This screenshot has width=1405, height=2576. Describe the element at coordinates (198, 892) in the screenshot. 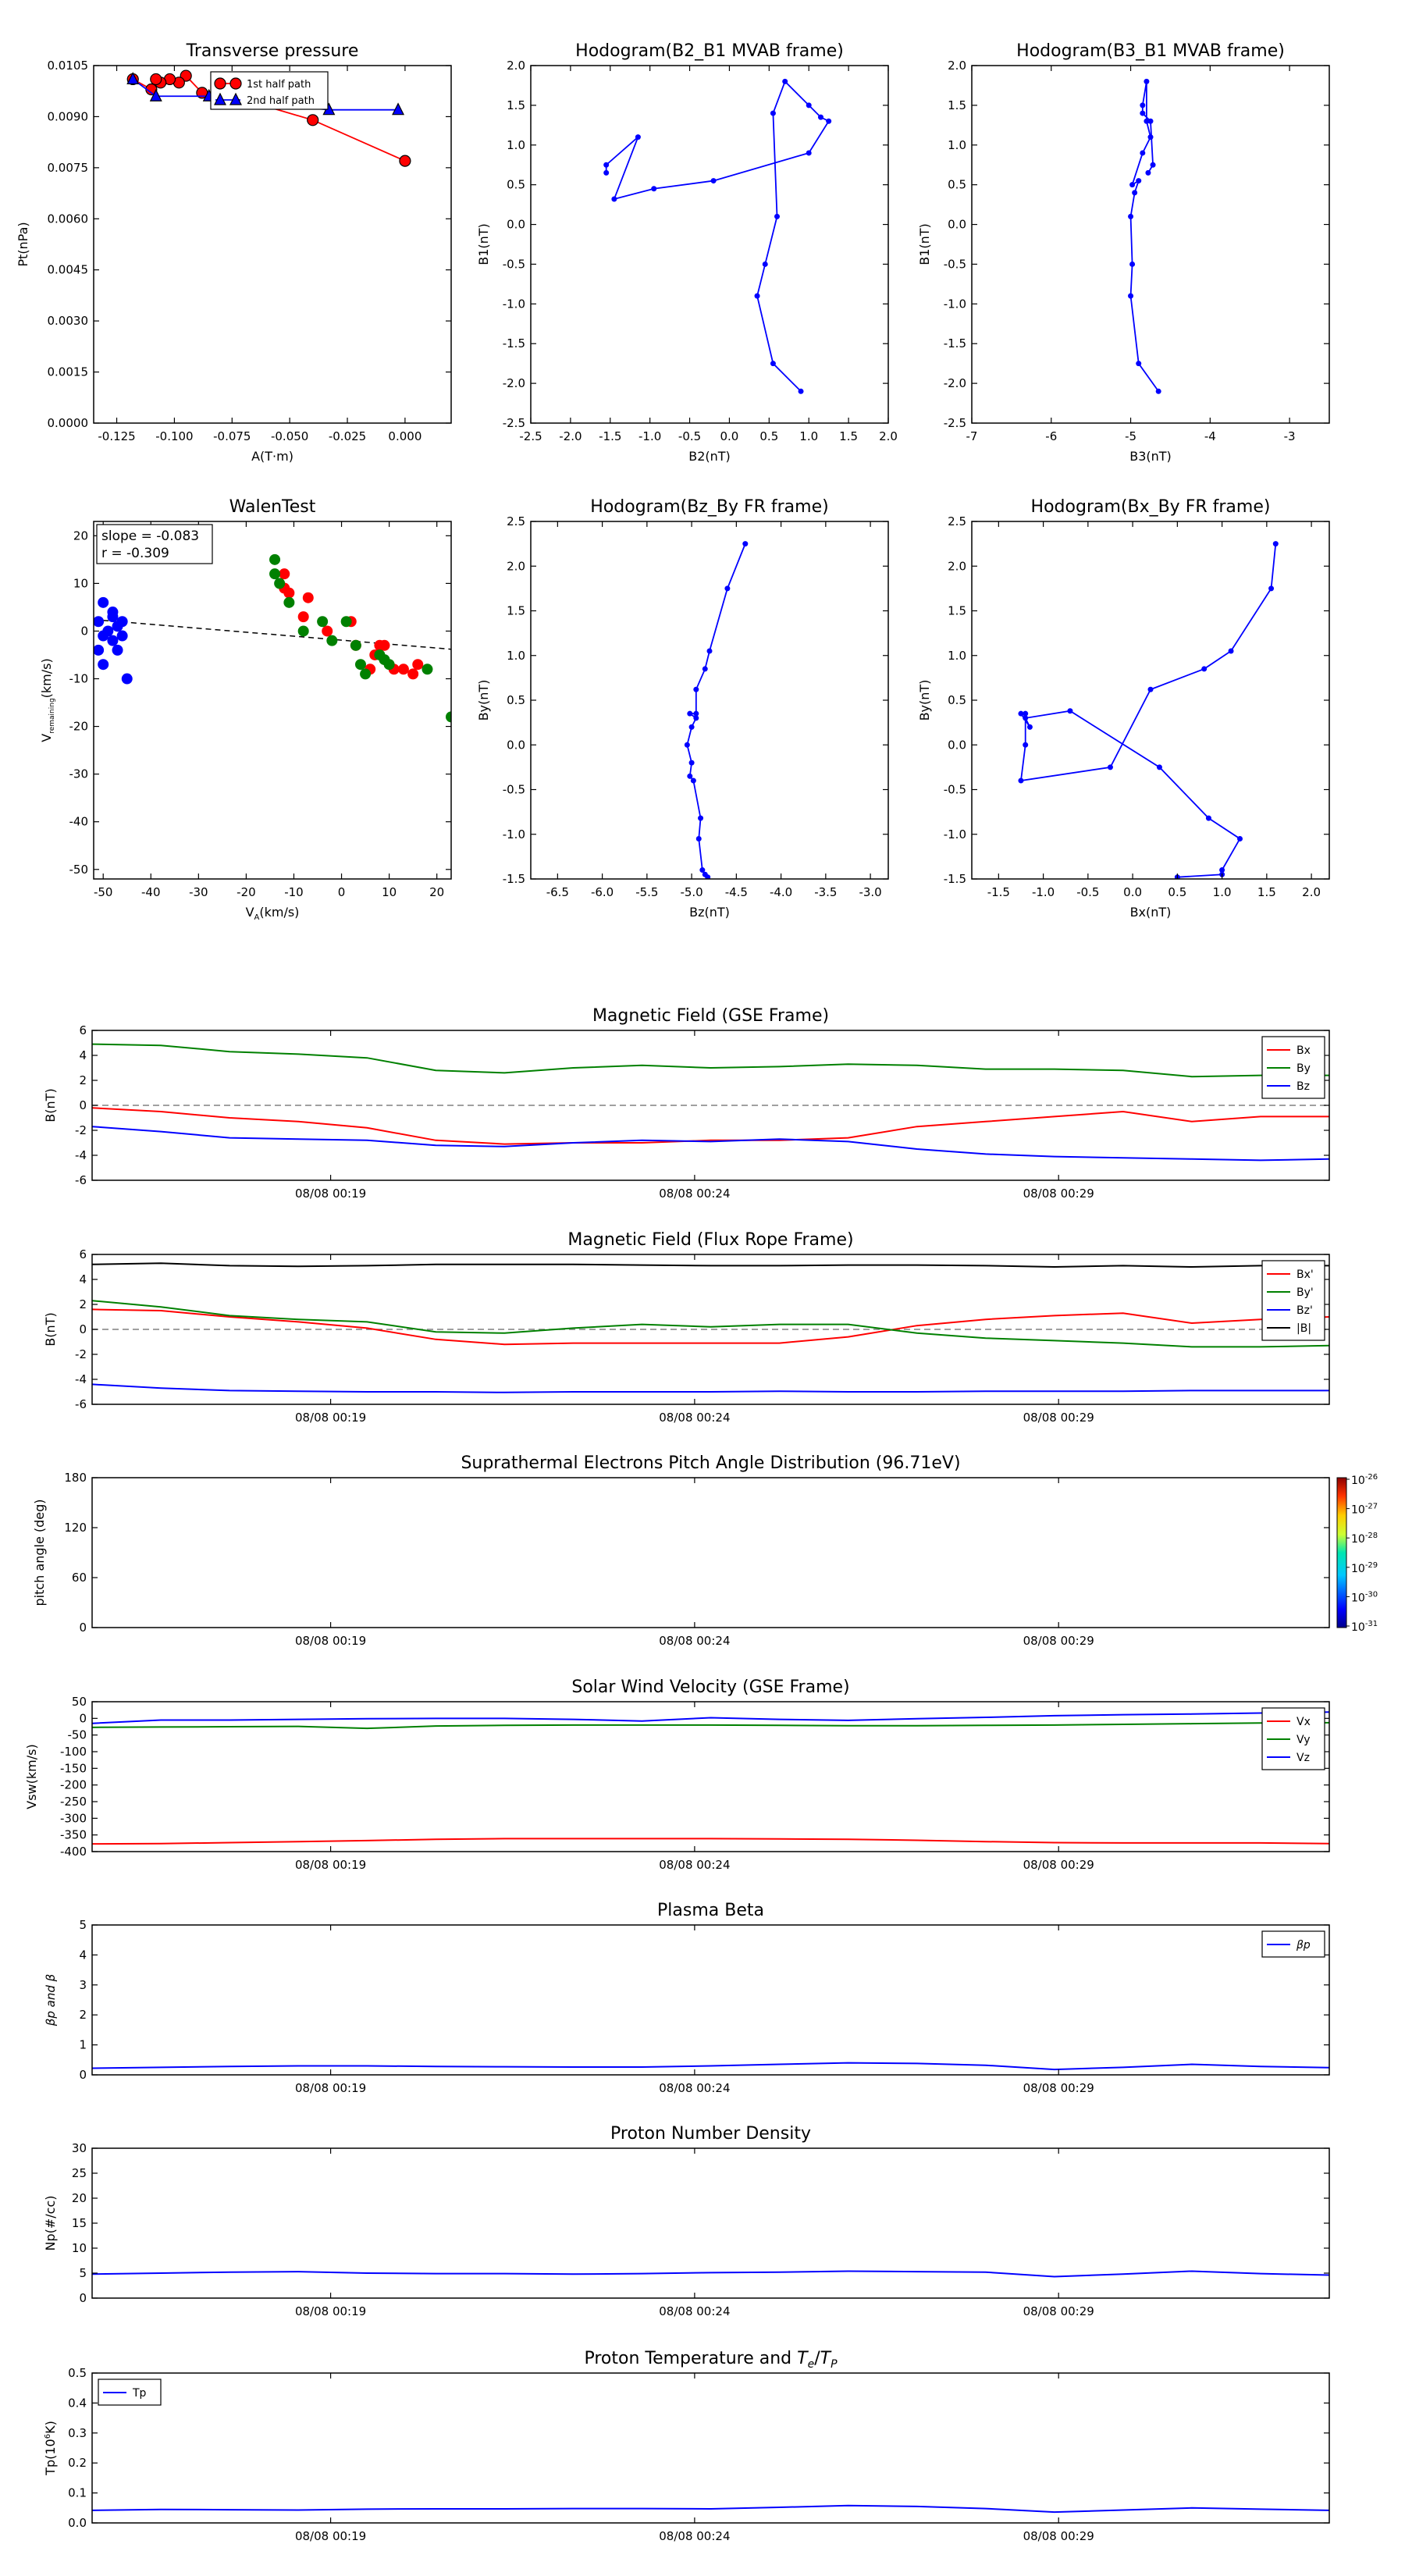

I see `x-tick-label: -30` at that location.